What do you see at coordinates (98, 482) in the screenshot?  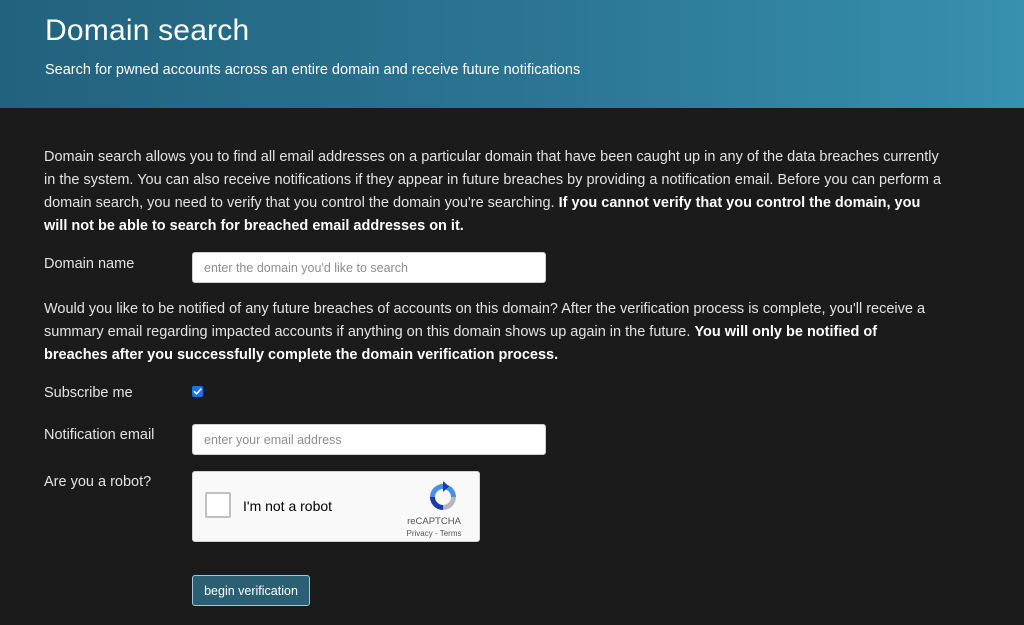 I see `robot-label: Are you a robot?` at bounding box center [98, 482].